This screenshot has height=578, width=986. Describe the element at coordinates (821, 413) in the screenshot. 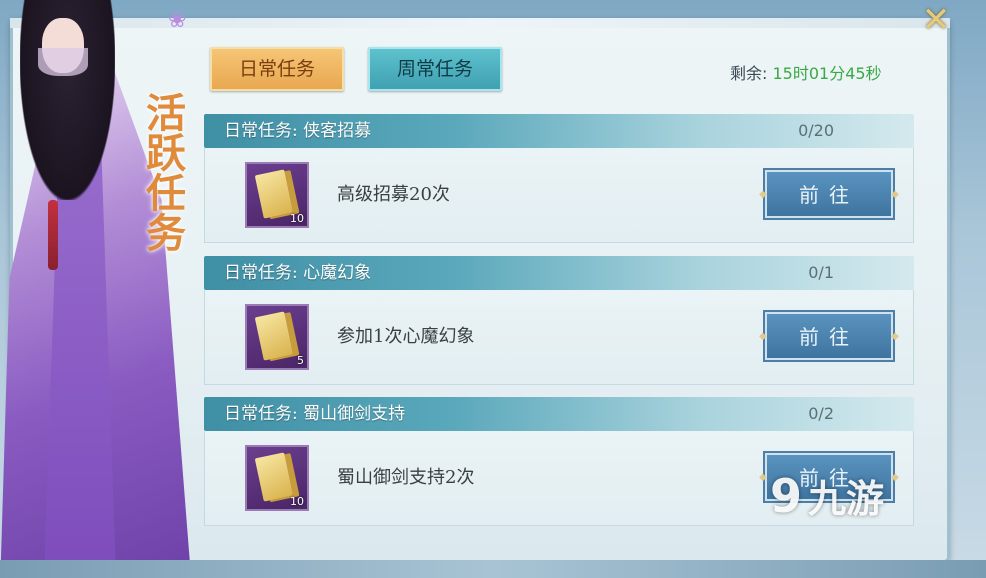

I see `task-progress: 0/2` at that location.